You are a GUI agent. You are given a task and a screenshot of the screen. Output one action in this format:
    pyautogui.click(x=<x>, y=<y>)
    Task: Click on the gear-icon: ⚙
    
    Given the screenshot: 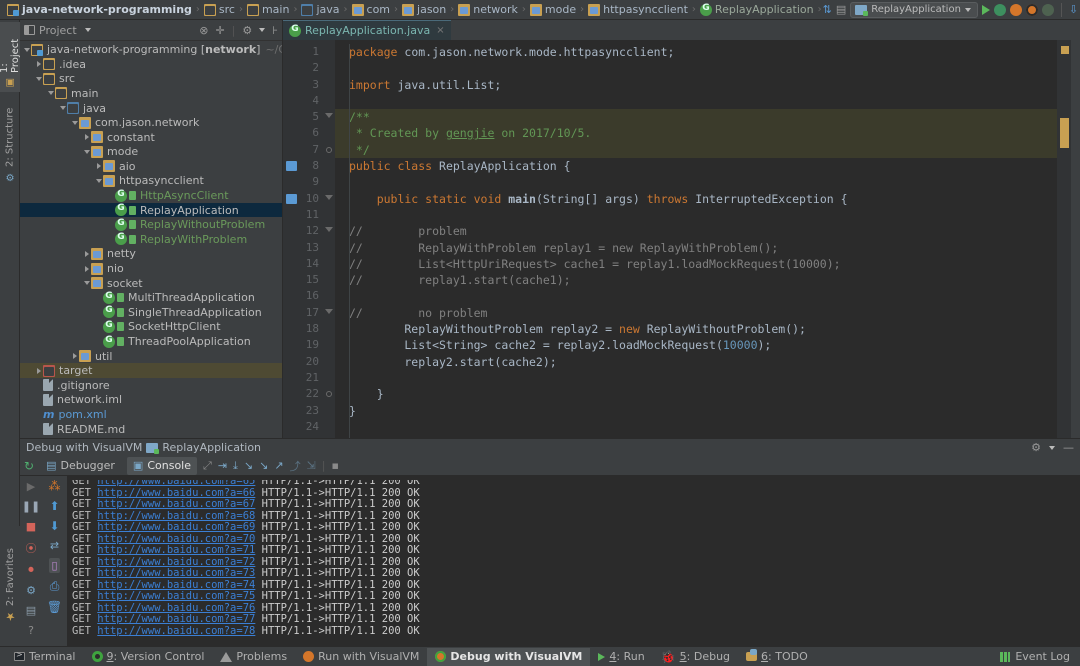 What is the action you would take?
    pyautogui.click(x=247, y=30)
    